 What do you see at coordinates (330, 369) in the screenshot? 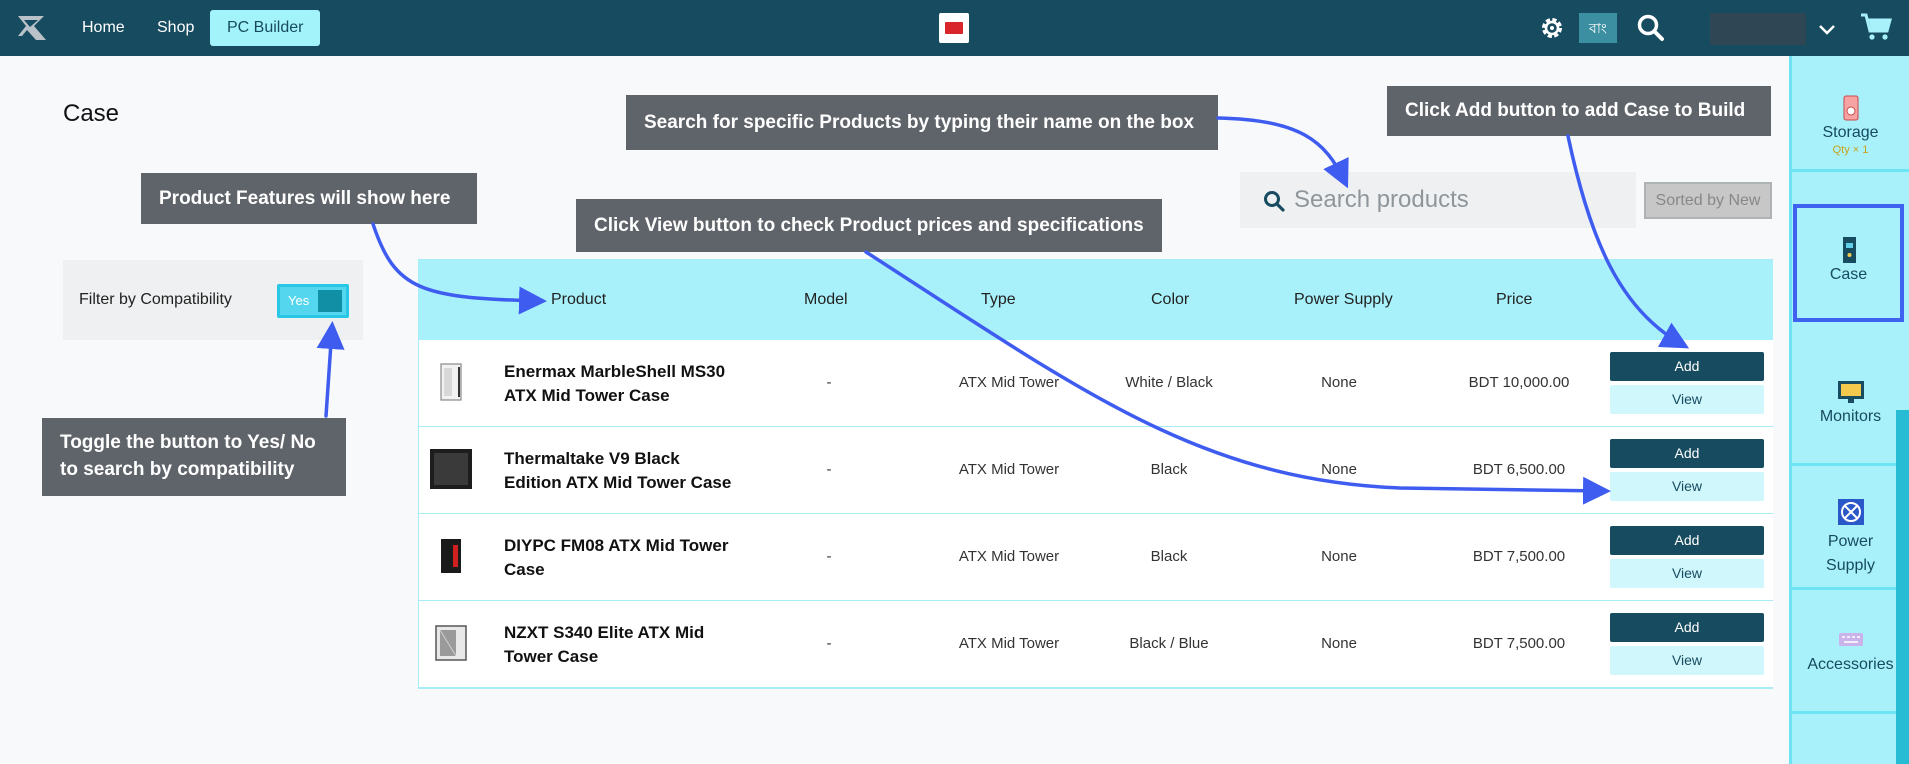
I see `arrow-toggle` at bounding box center [330, 369].